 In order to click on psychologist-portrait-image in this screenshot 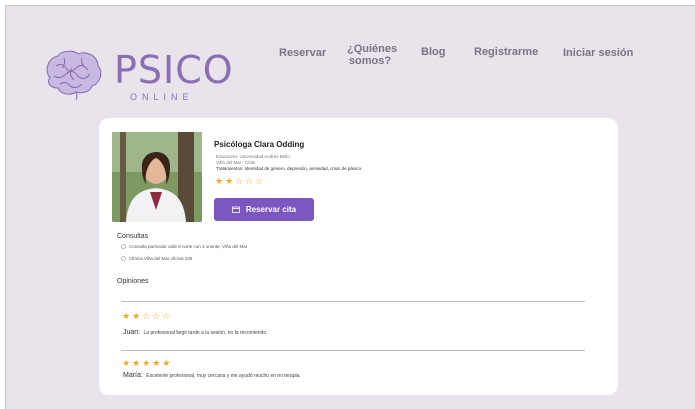, I will do `click(157, 177)`.